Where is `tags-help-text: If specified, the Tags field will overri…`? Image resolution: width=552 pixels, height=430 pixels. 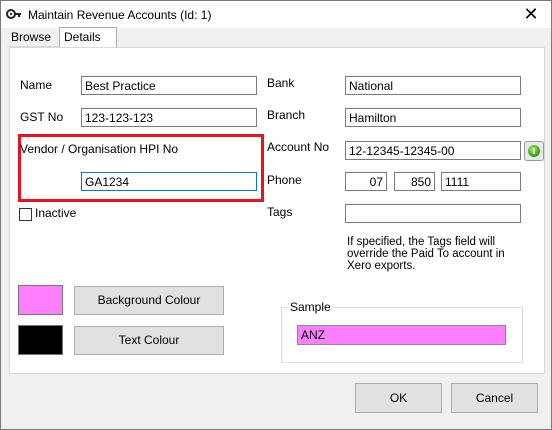
tags-help-text: If specified, the Tags field will overri… is located at coordinates (426, 254).